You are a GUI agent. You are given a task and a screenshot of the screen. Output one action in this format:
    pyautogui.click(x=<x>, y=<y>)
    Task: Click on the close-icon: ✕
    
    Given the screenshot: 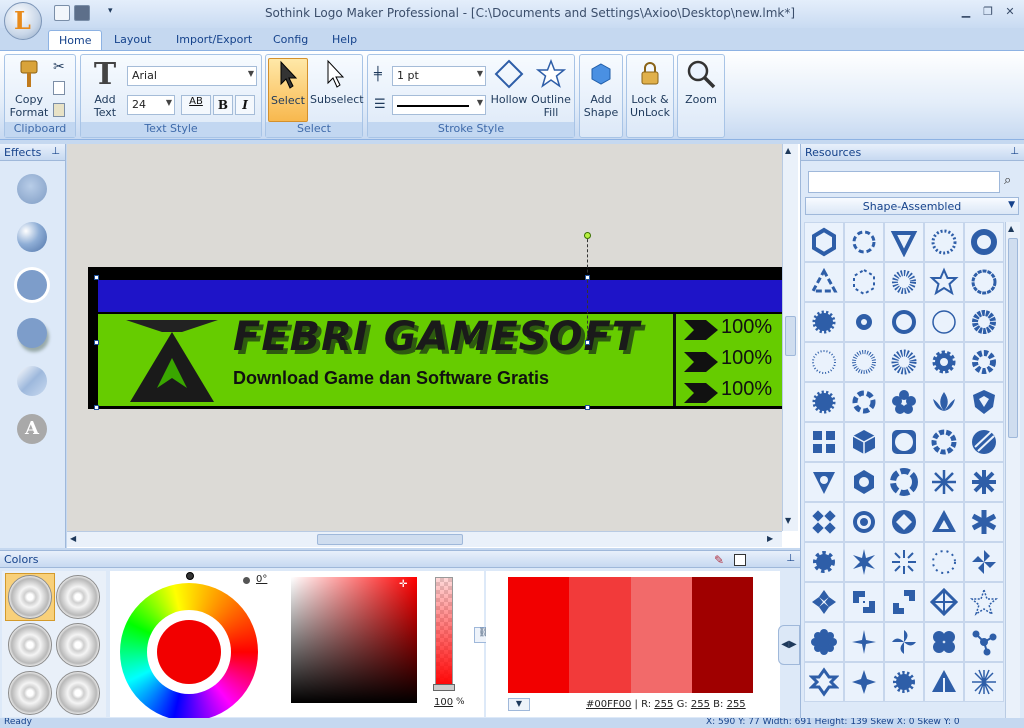 What is the action you would take?
    pyautogui.click(x=1010, y=13)
    